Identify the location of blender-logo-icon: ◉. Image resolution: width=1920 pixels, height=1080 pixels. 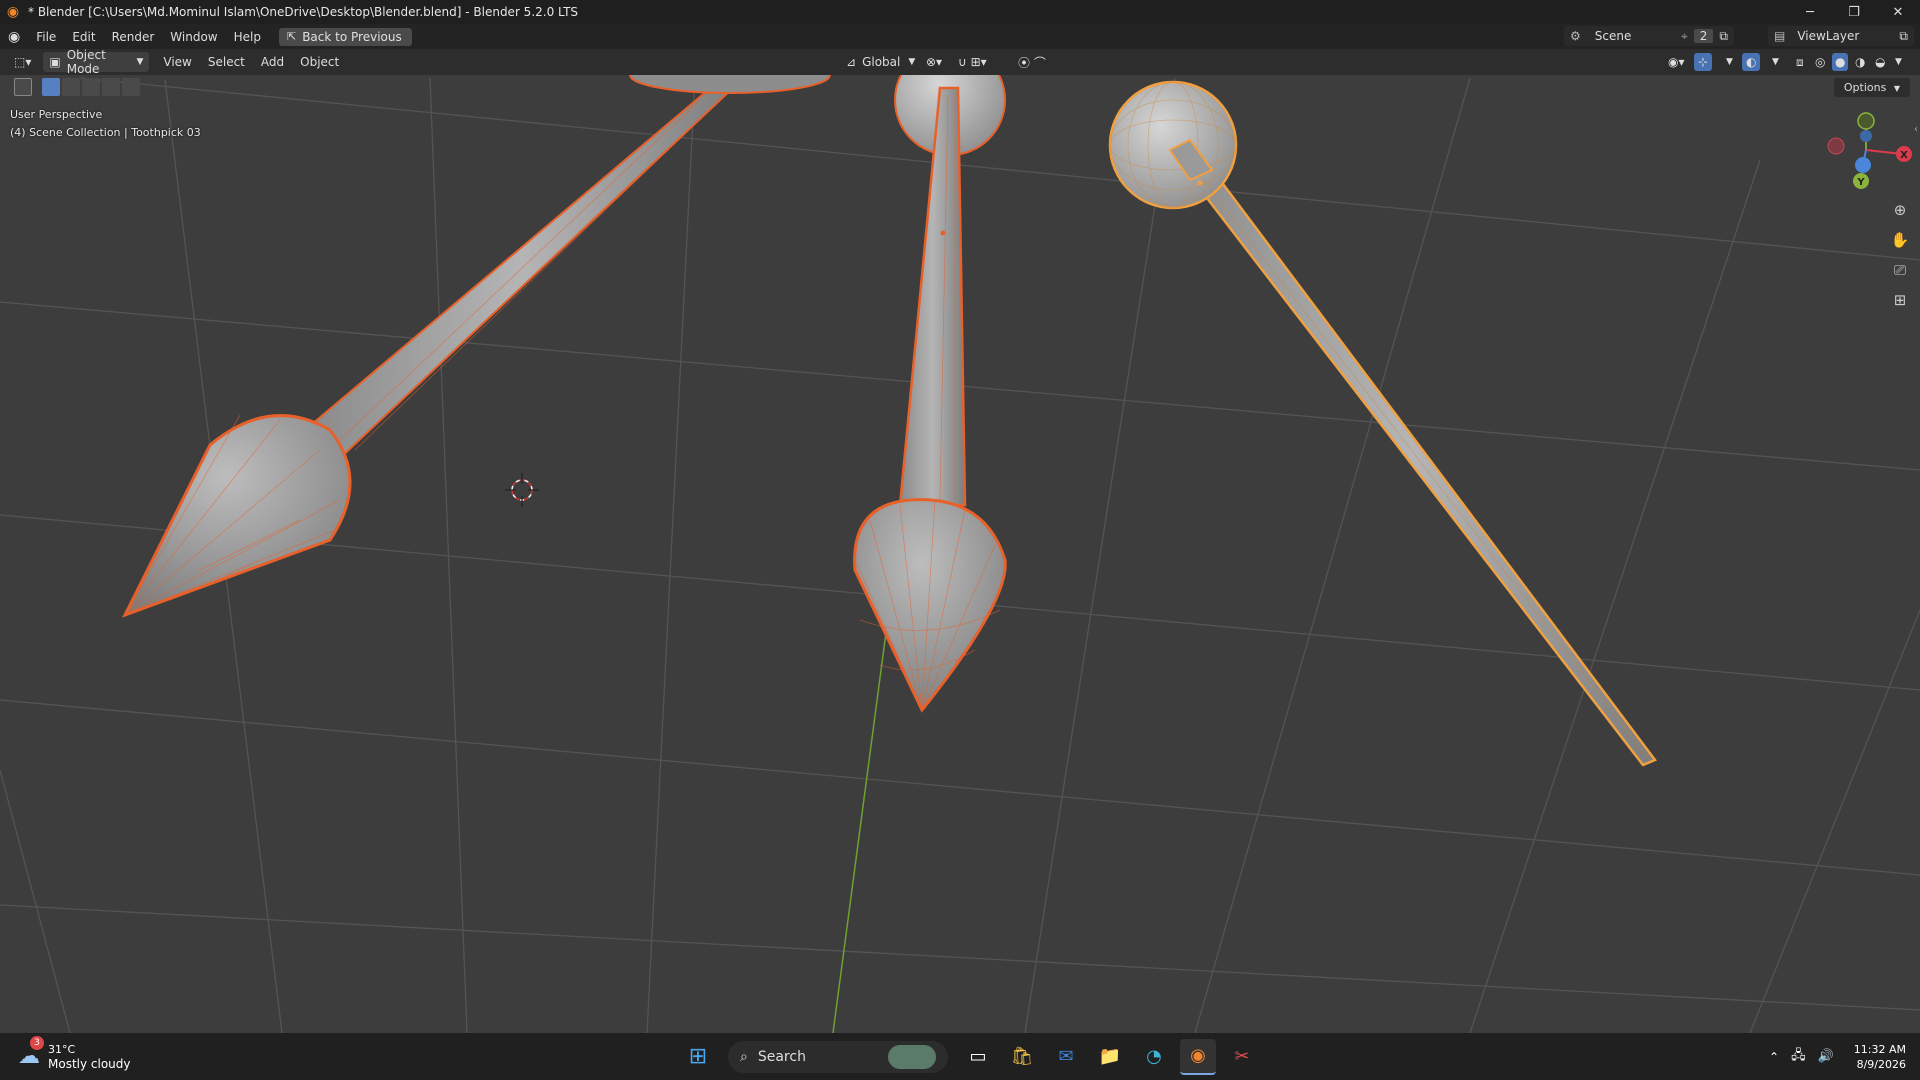
(13, 12).